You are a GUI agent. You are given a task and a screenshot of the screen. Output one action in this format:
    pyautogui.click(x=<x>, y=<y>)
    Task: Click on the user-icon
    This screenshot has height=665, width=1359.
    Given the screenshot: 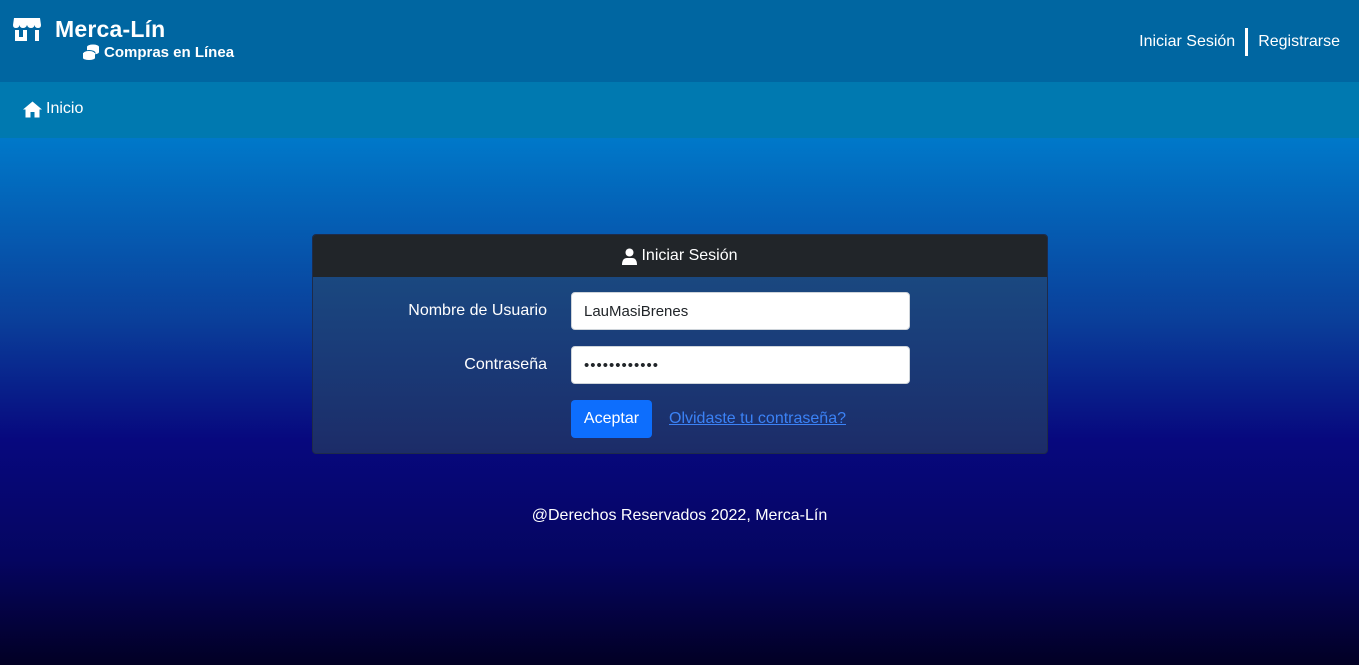 What is the action you would take?
    pyautogui.click(x=630, y=256)
    